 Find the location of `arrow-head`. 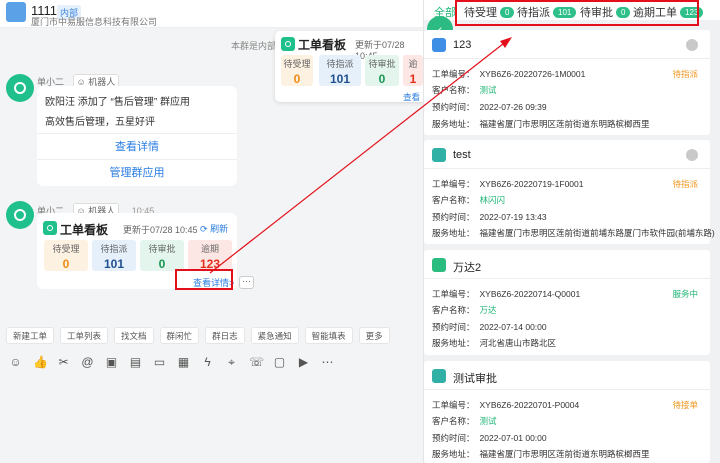

arrow-head is located at coordinates (506, 42).